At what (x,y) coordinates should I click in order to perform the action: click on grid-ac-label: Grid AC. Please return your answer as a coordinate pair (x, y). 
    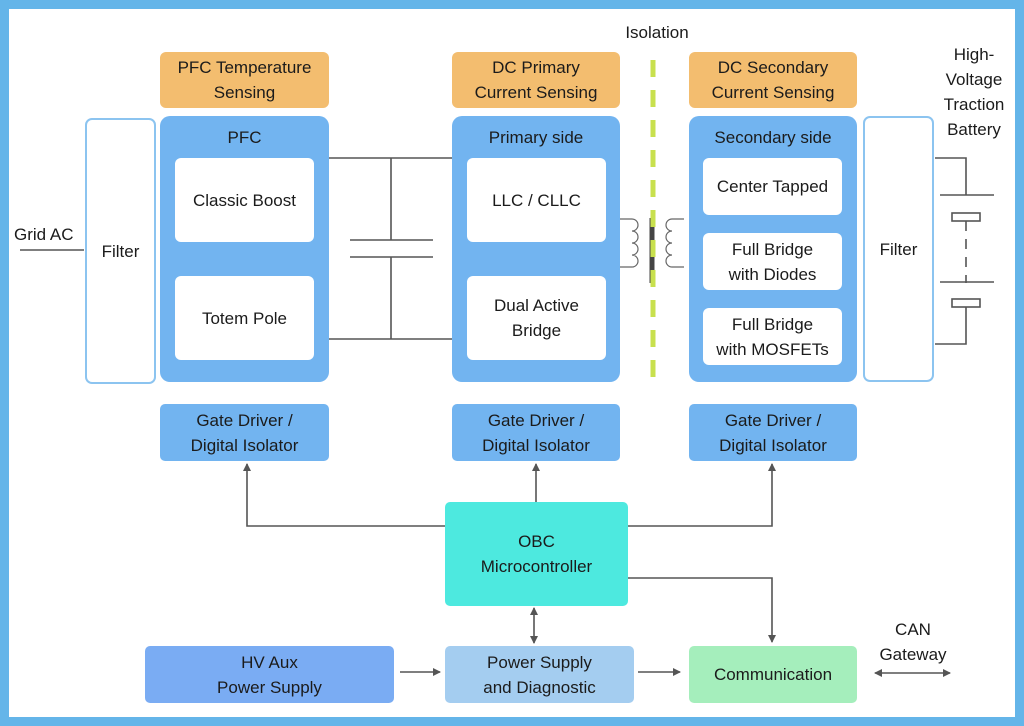
    Looking at the image, I should click on (44, 234).